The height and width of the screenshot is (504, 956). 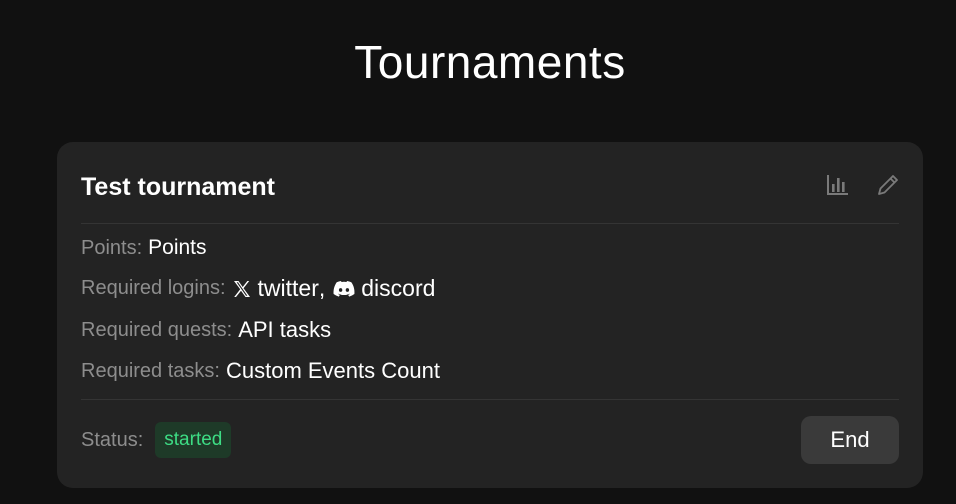 What do you see at coordinates (178, 187) in the screenshot?
I see `tournament-name: Test tournament` at bounding box center [178, 187].